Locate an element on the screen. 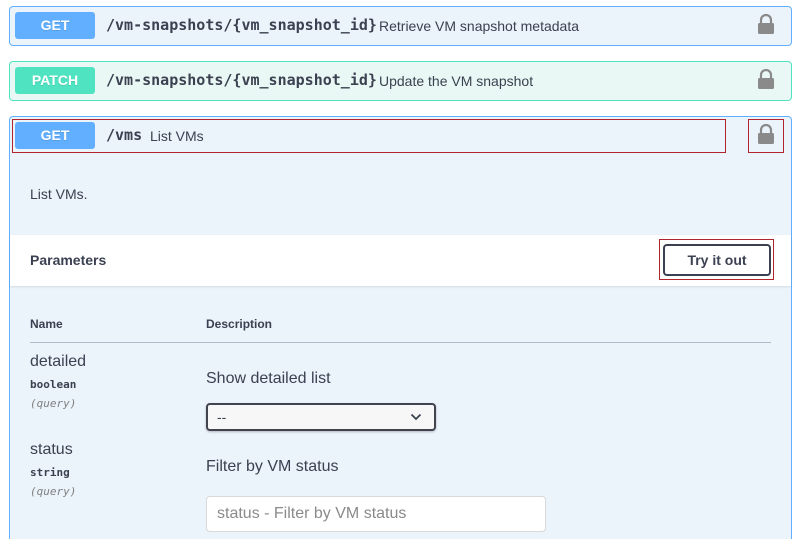 The height and width of the screenshot is (539, 801). endpoint-summary: Retrieve VM snapshot metadata is located at coordinates (479, 26).